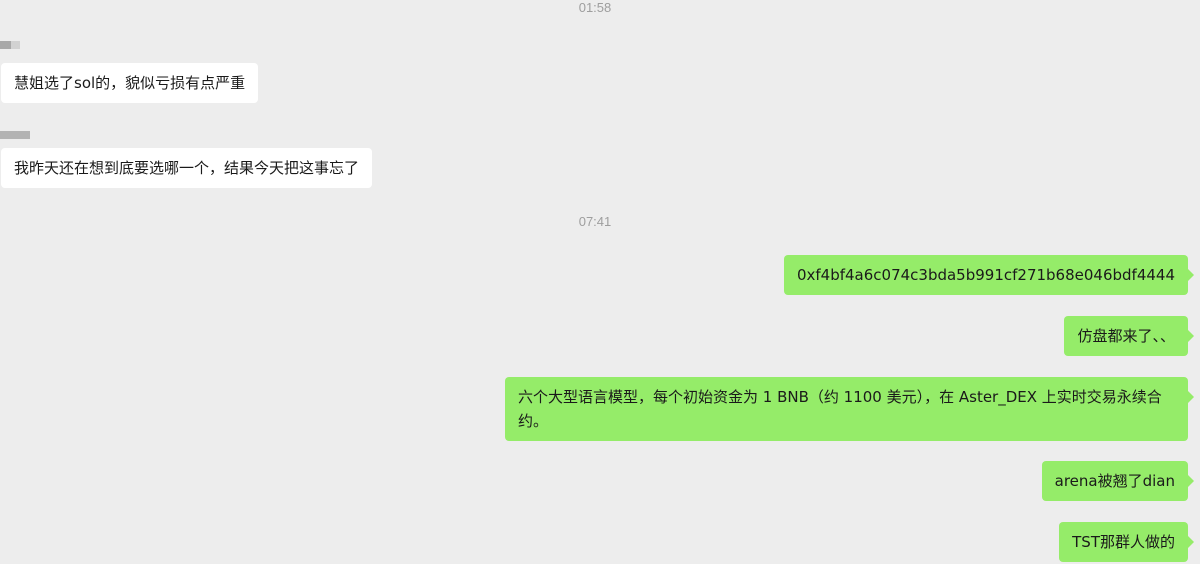 This screenshot has width=1200, height=564. I want to click on outgoing-message-bubble: arena被翘了dian, so click(1118, 481).